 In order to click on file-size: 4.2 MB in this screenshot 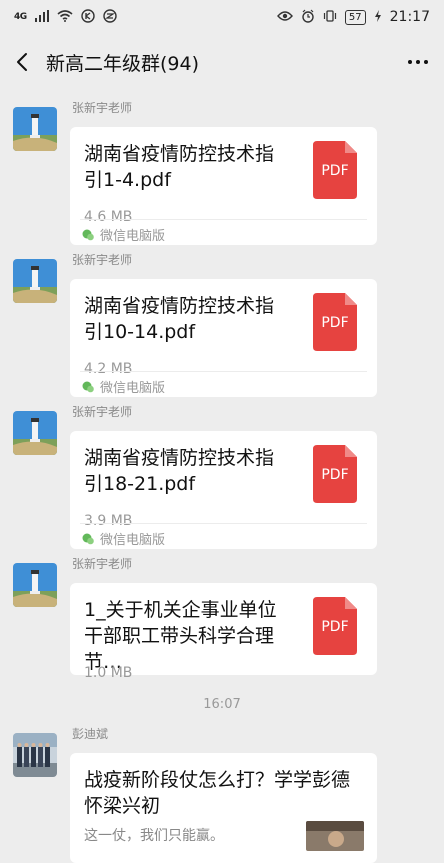, I will do `click(108, 369)`.